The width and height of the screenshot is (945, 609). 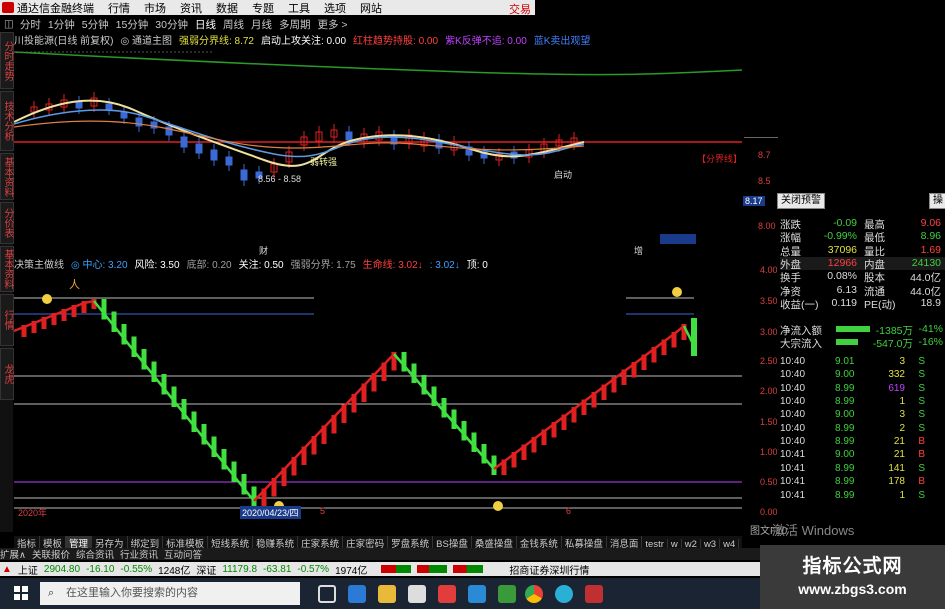 I want to click on template-tab: BS操盘, so click(x=452, y=542).